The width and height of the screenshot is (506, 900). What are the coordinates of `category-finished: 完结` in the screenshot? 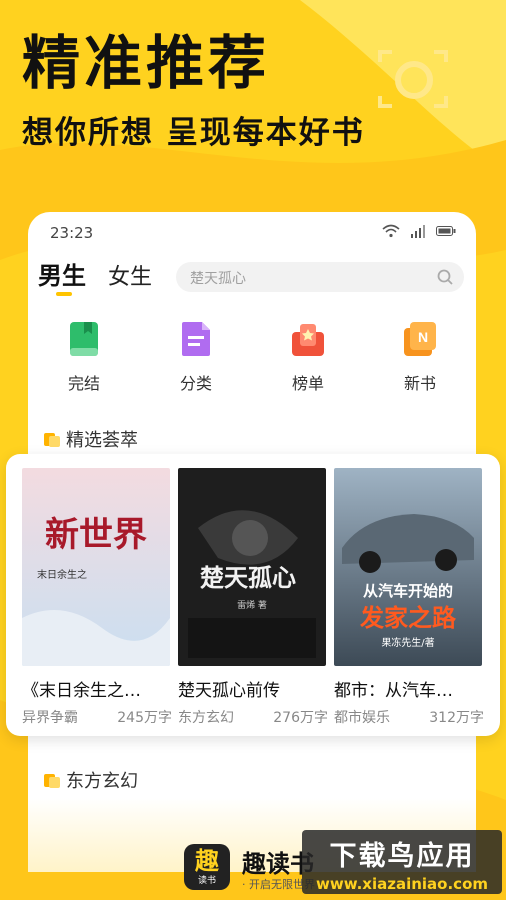 It's located at (84, 357).